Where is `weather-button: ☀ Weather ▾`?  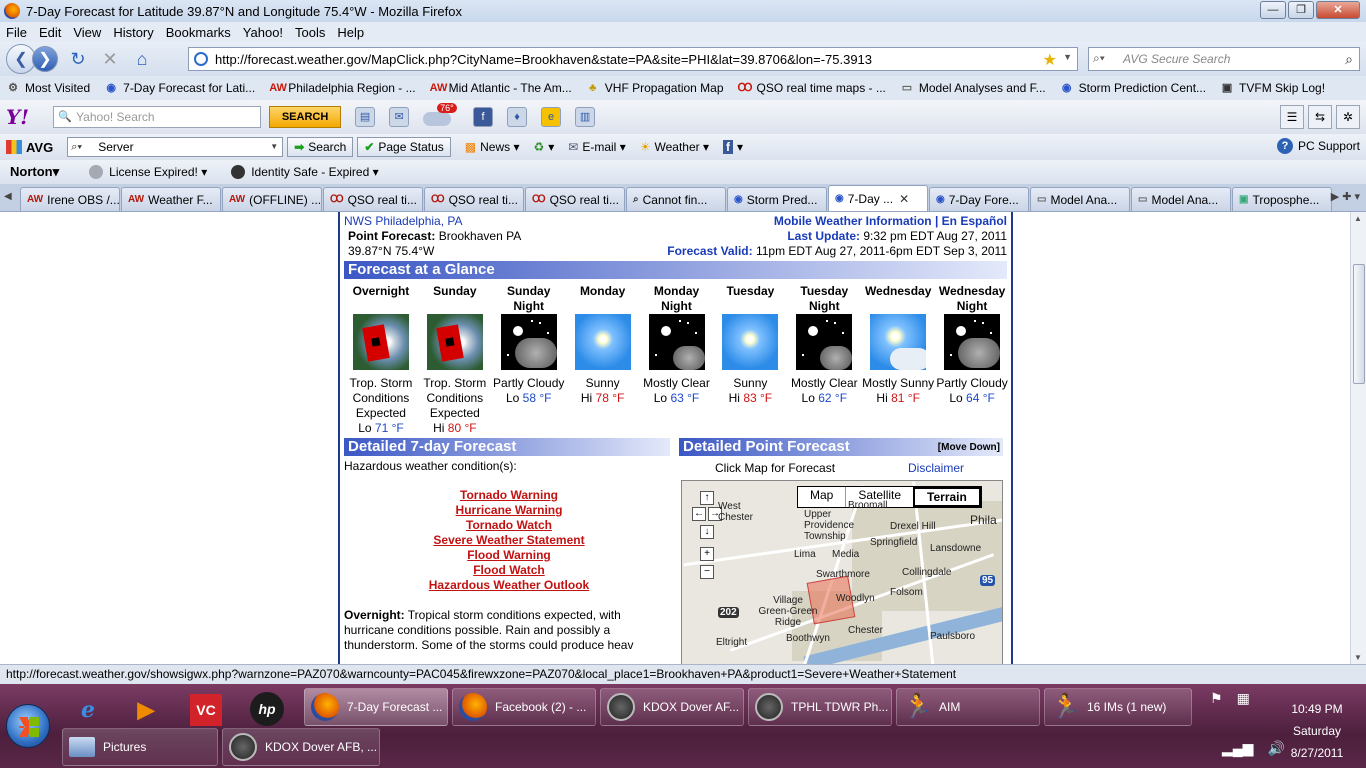
weather-button: ☀ Weather ▾ is located at coordinates (674, 147).